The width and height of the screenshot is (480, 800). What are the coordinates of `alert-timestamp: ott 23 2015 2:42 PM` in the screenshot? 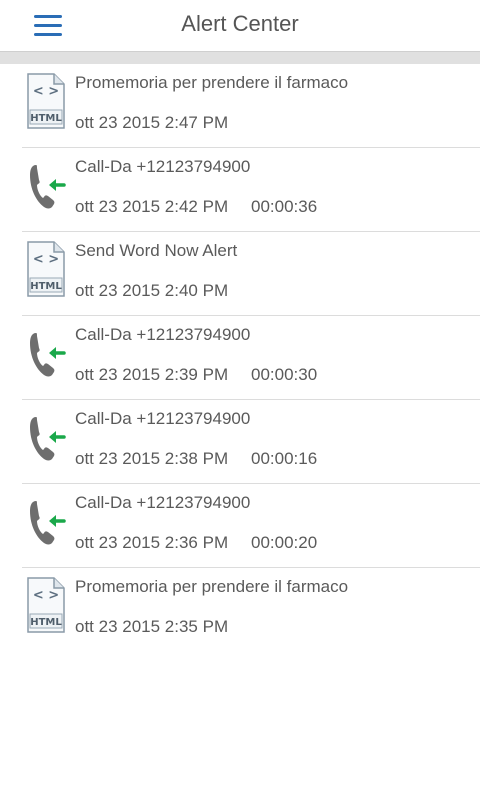 It's located at (152, 206).